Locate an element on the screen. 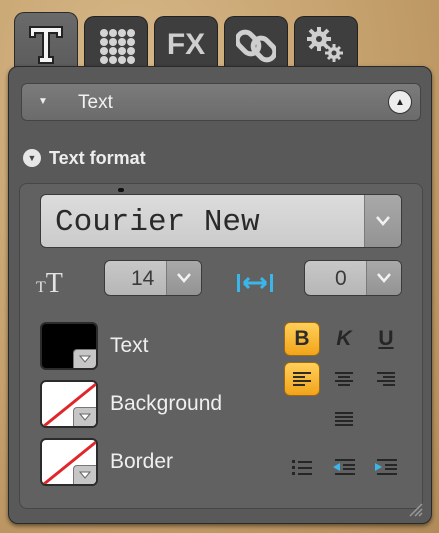 This screenshot has width=439, height=533. gears-icon is located at coordinates (325, 44).